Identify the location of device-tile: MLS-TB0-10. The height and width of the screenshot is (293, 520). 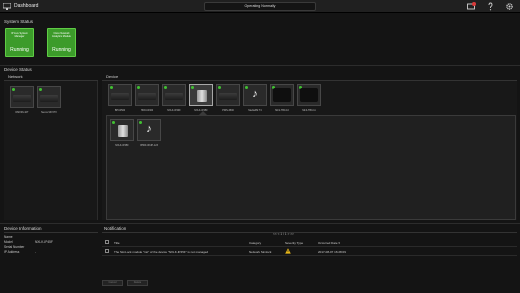
(282, 98).